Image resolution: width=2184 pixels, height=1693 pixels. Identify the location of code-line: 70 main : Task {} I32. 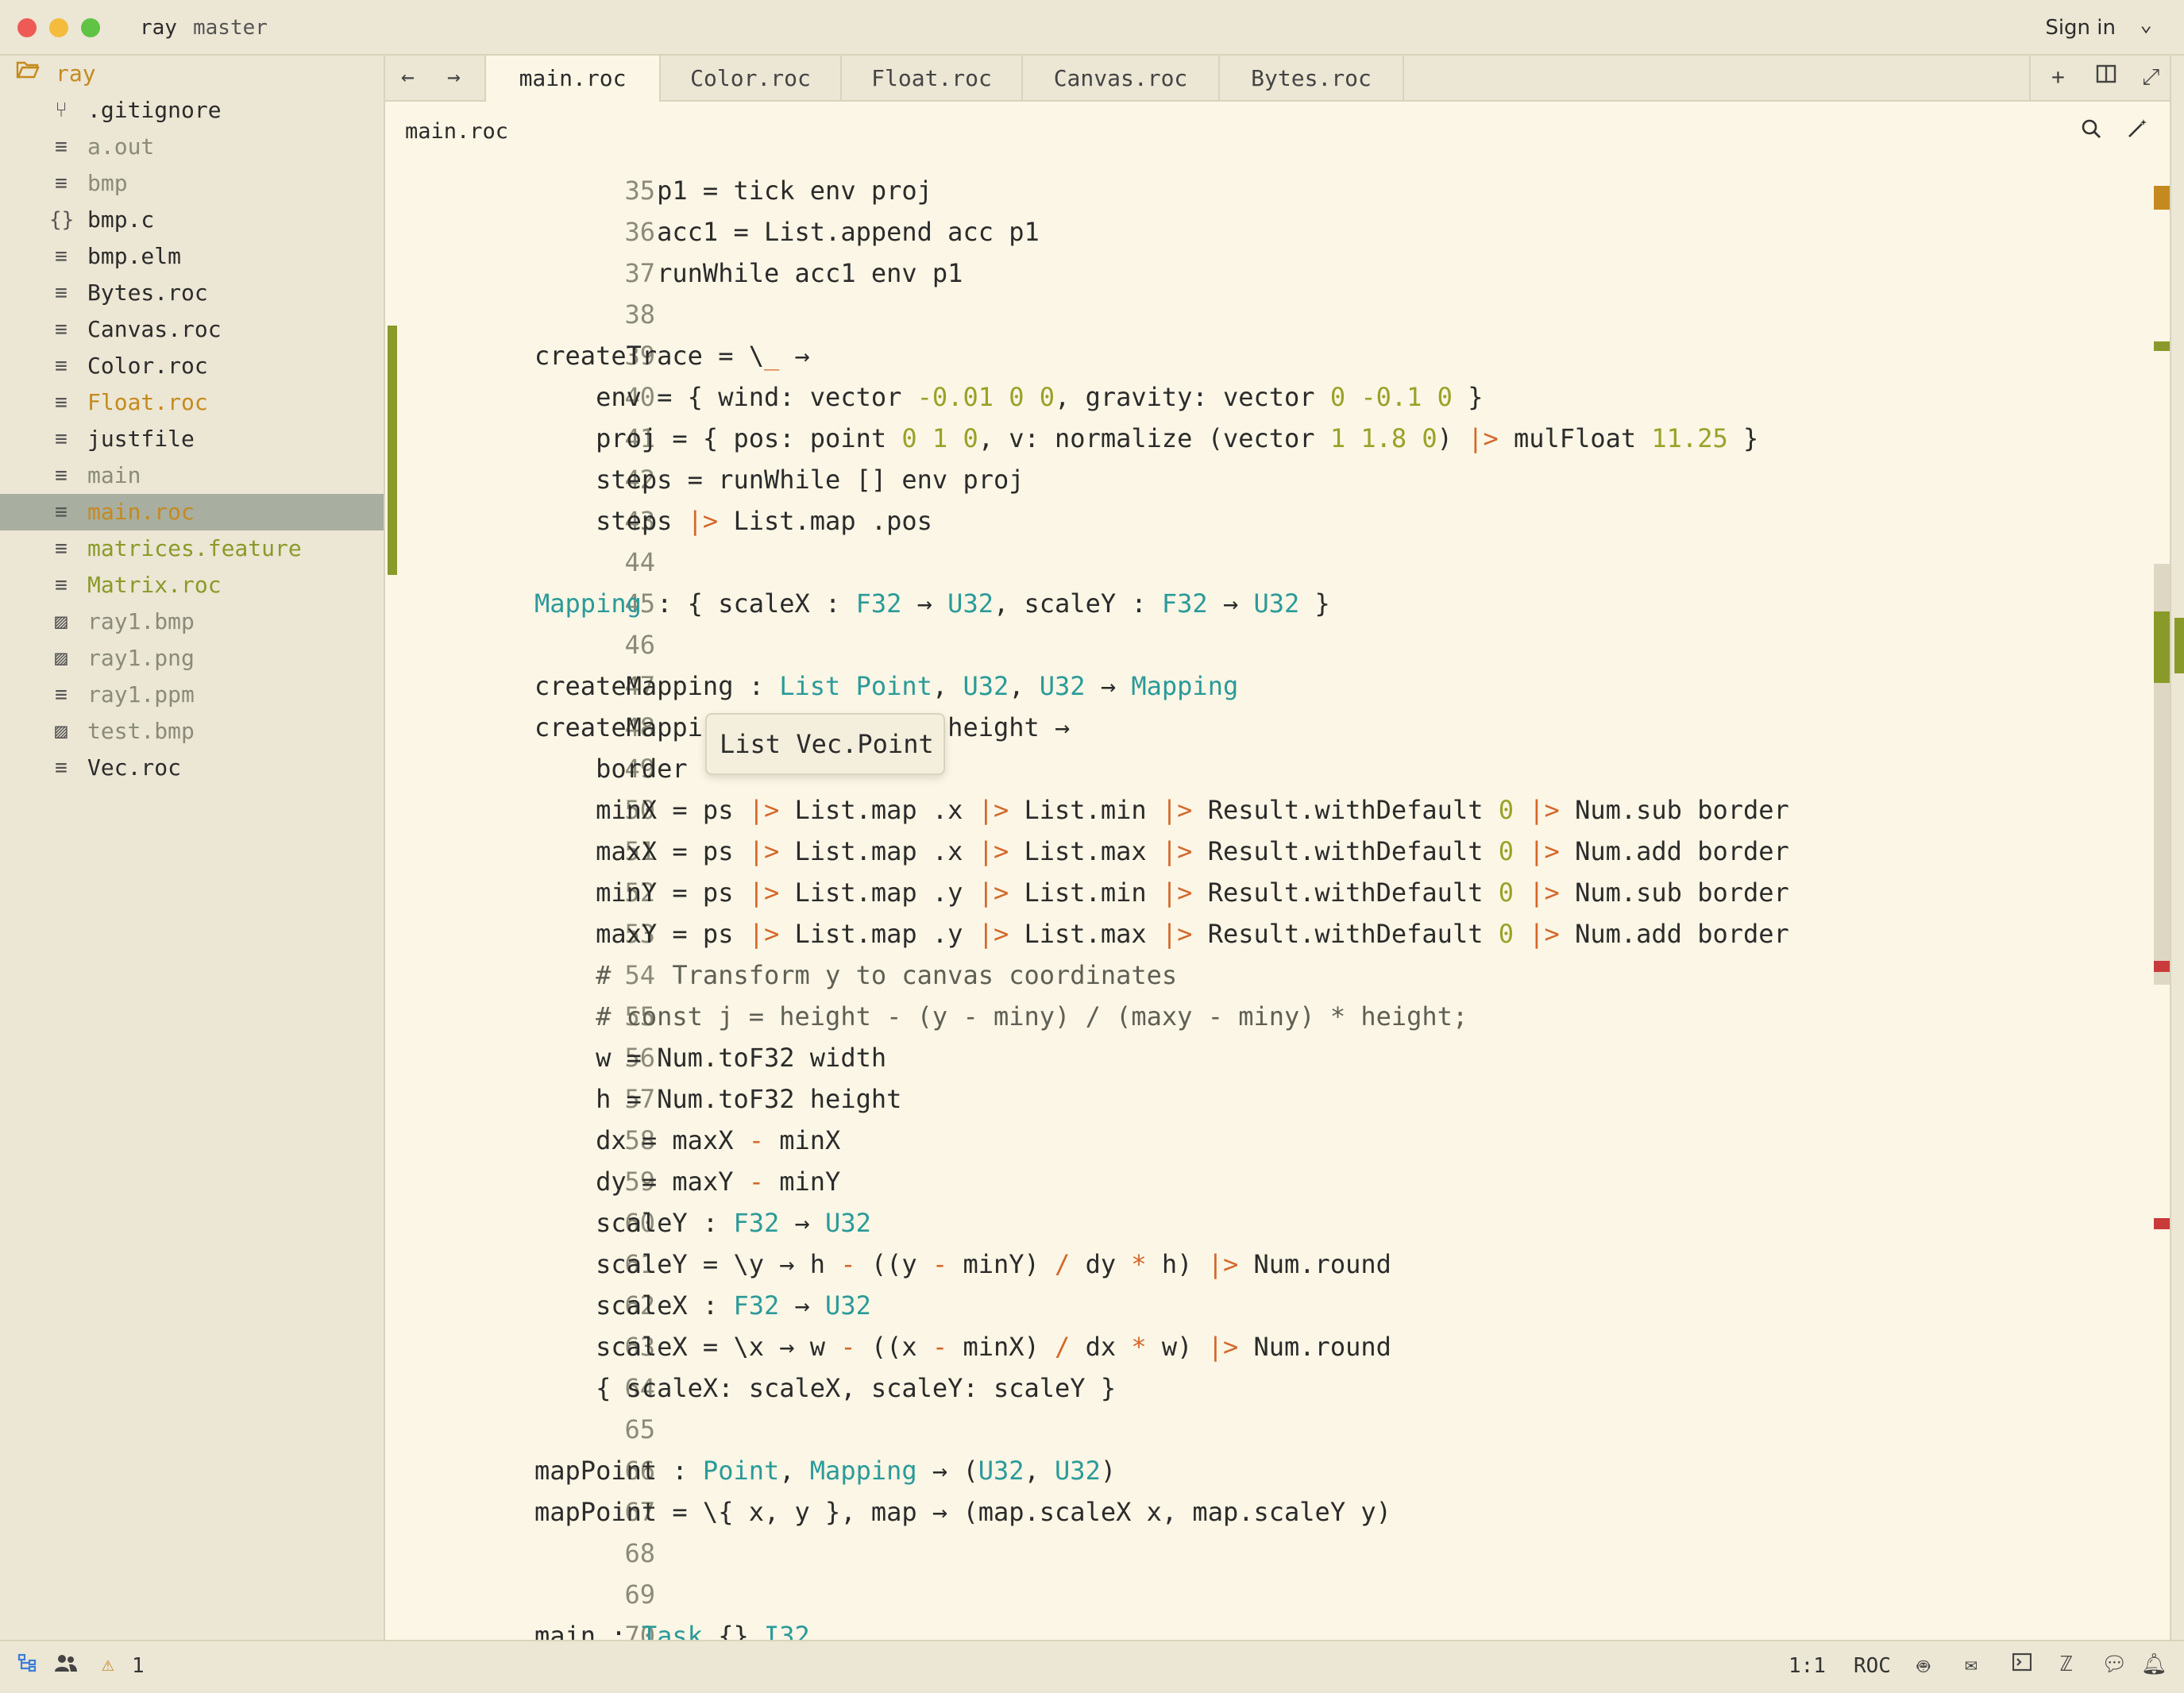
(1266, 1628).